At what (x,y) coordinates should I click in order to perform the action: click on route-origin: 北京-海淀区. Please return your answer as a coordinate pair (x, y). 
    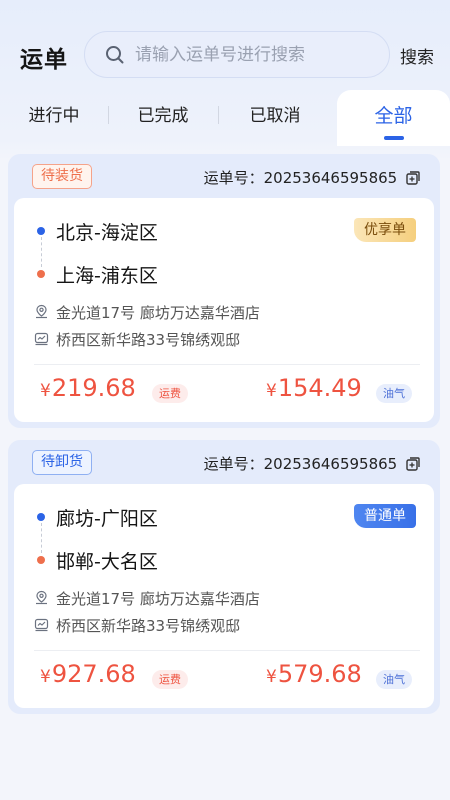
    Looking at the image, I should click on (107, 233).